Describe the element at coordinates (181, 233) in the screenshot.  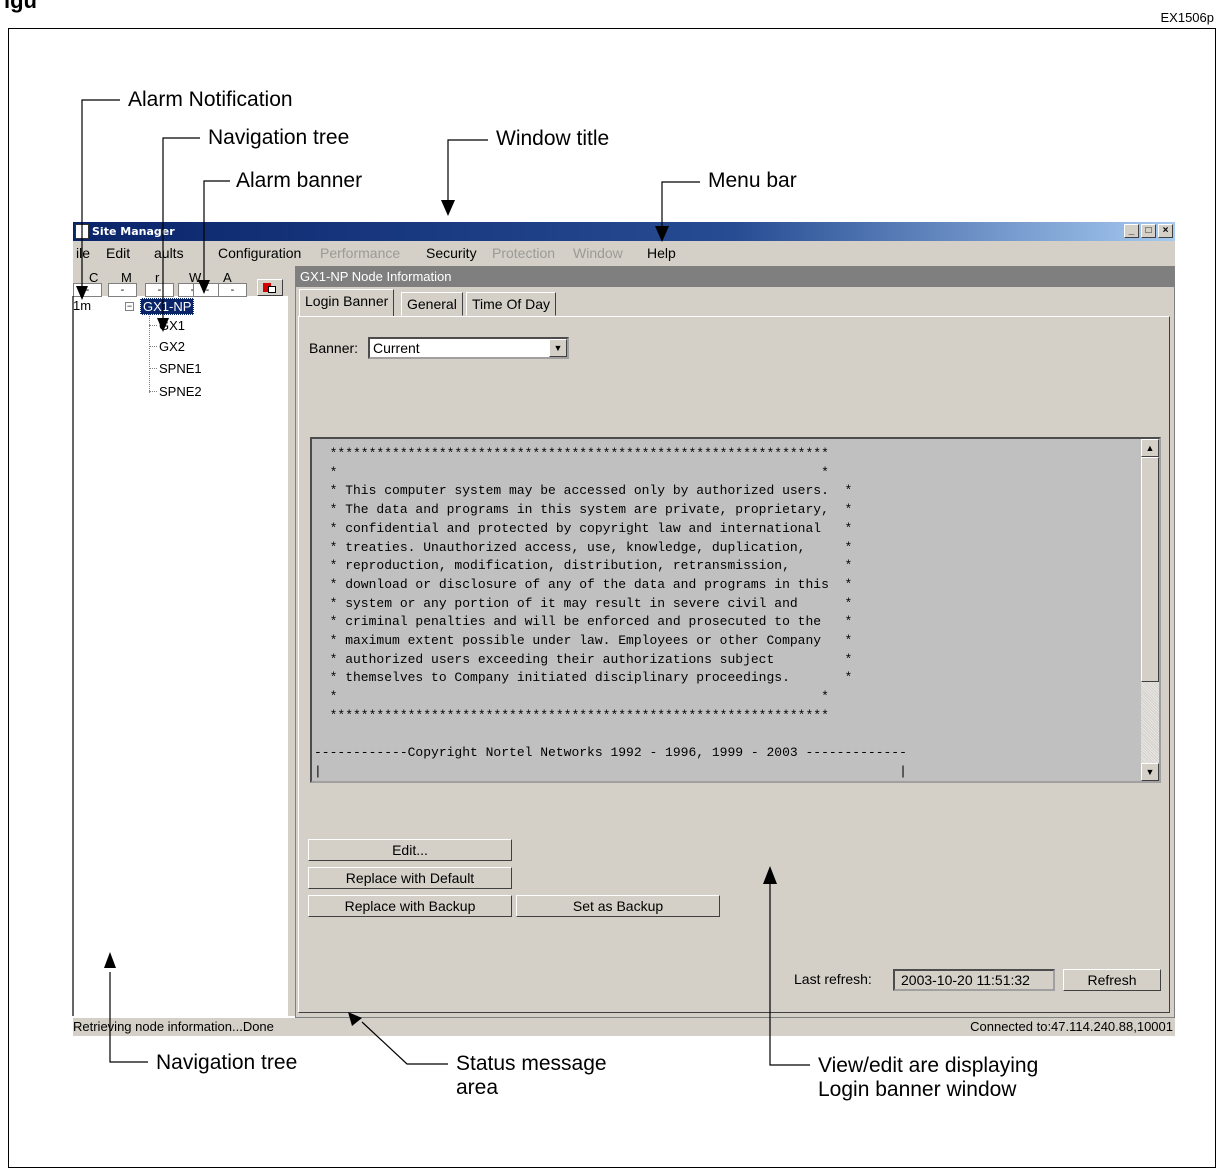
I see `leader-navigation-tree-top` at that location.